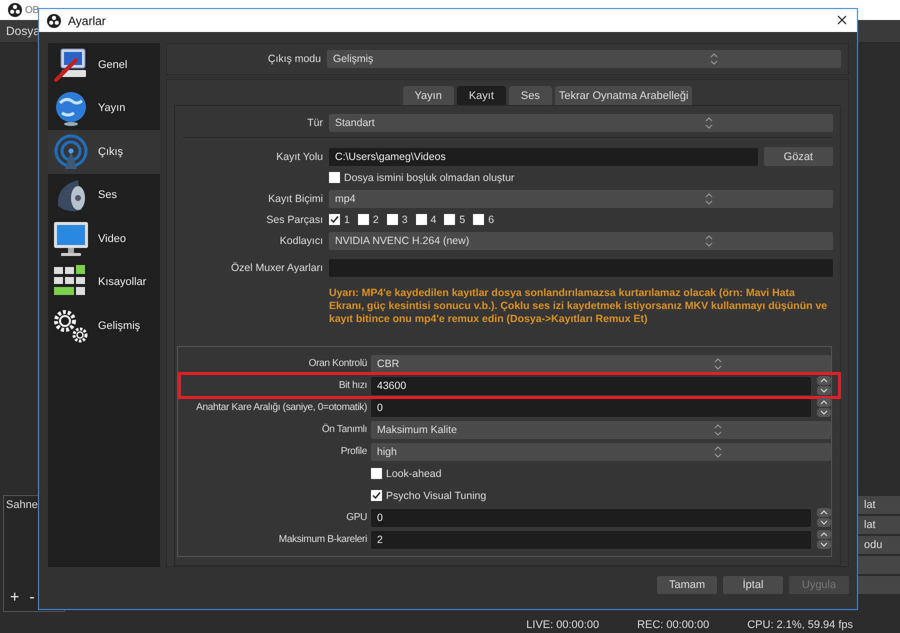  Describe the element at coordinates (581, 241) in the screenshot. I see `dropdown: NVIDIA NVENC H.264 (new)` at that location.